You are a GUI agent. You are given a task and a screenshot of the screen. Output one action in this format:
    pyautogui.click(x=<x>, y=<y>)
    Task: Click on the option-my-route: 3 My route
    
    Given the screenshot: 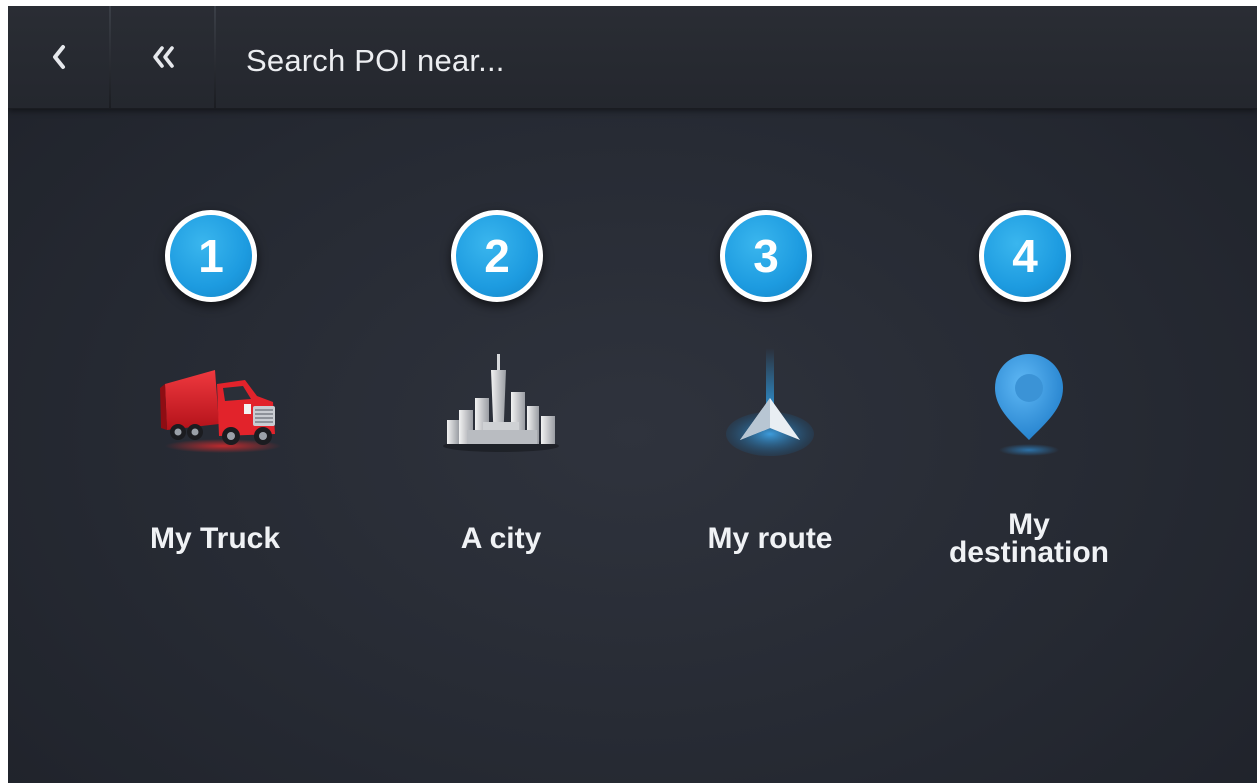 What is the action you would take?
    pyautogui.click(x=770, y=396)
    